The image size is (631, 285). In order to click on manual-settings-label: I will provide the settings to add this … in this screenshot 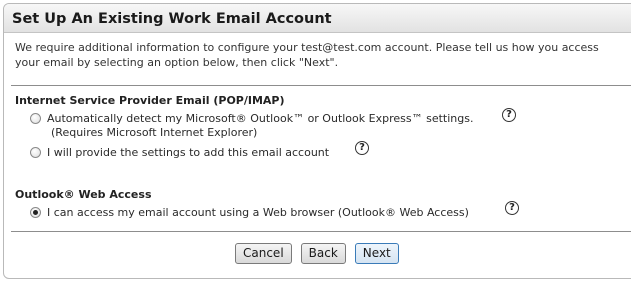, I will do `click(188, 152)`.